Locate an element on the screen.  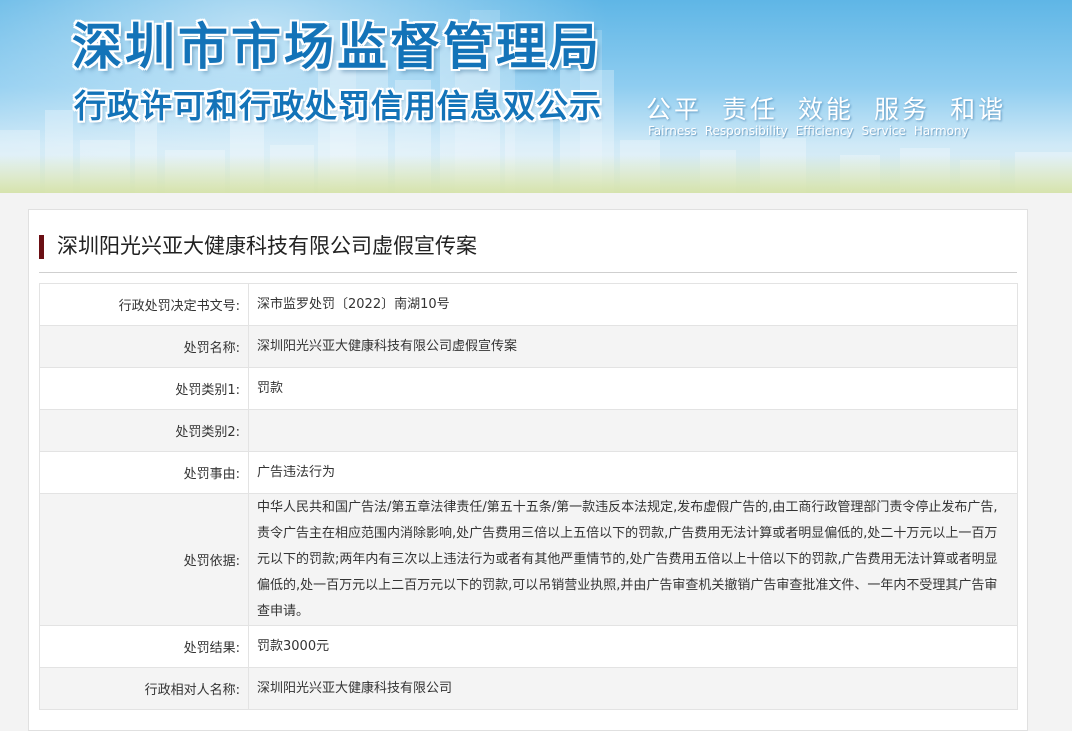
row-value-penalty-category-1: 罚款 is located at coordinates (633, 388).